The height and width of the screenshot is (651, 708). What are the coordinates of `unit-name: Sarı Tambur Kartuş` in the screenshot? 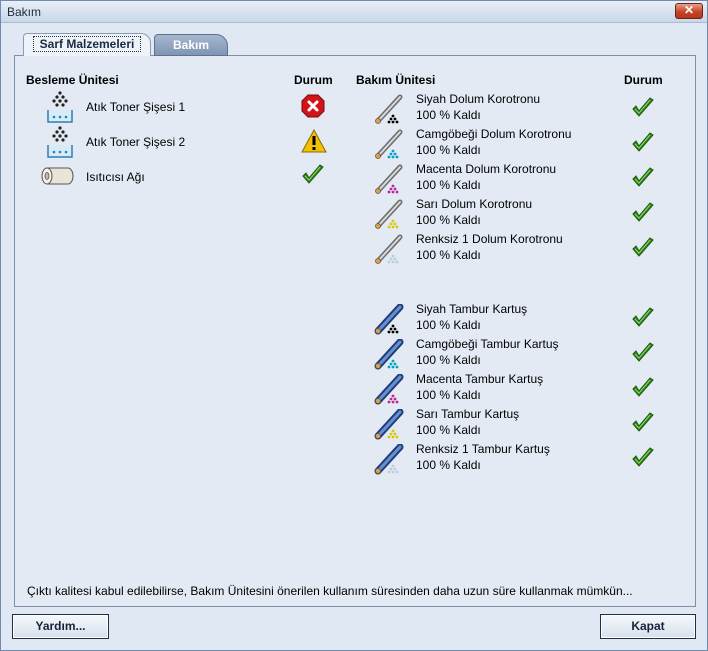 It's located at (468, 414).